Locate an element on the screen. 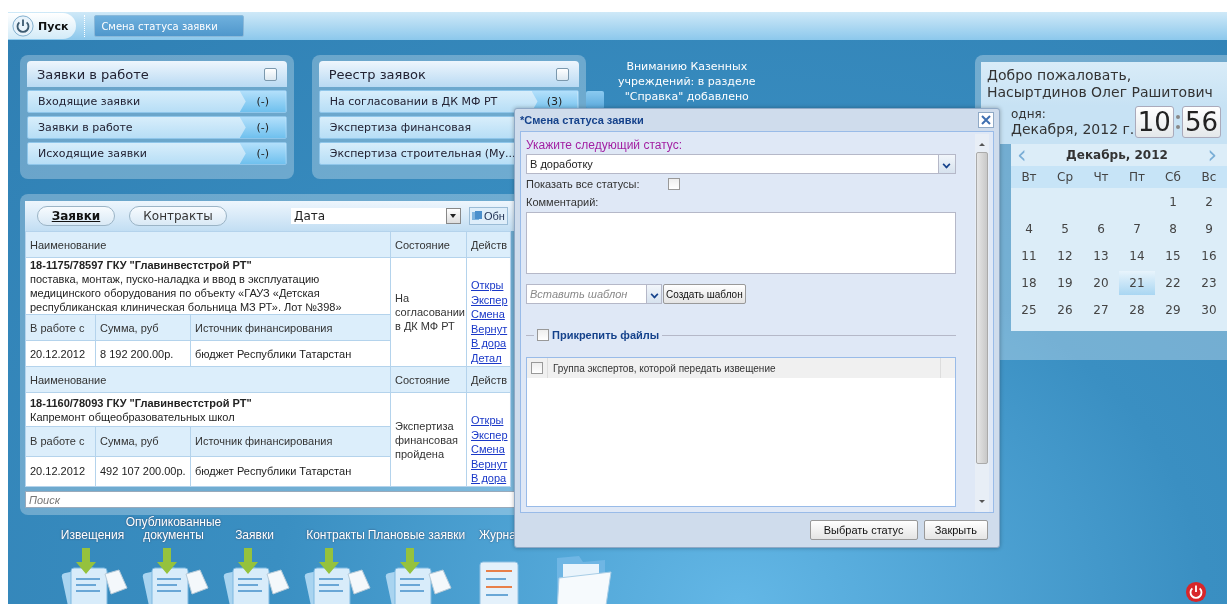  dialog-button: Выбрать статус is located at coordinates (863, 530).